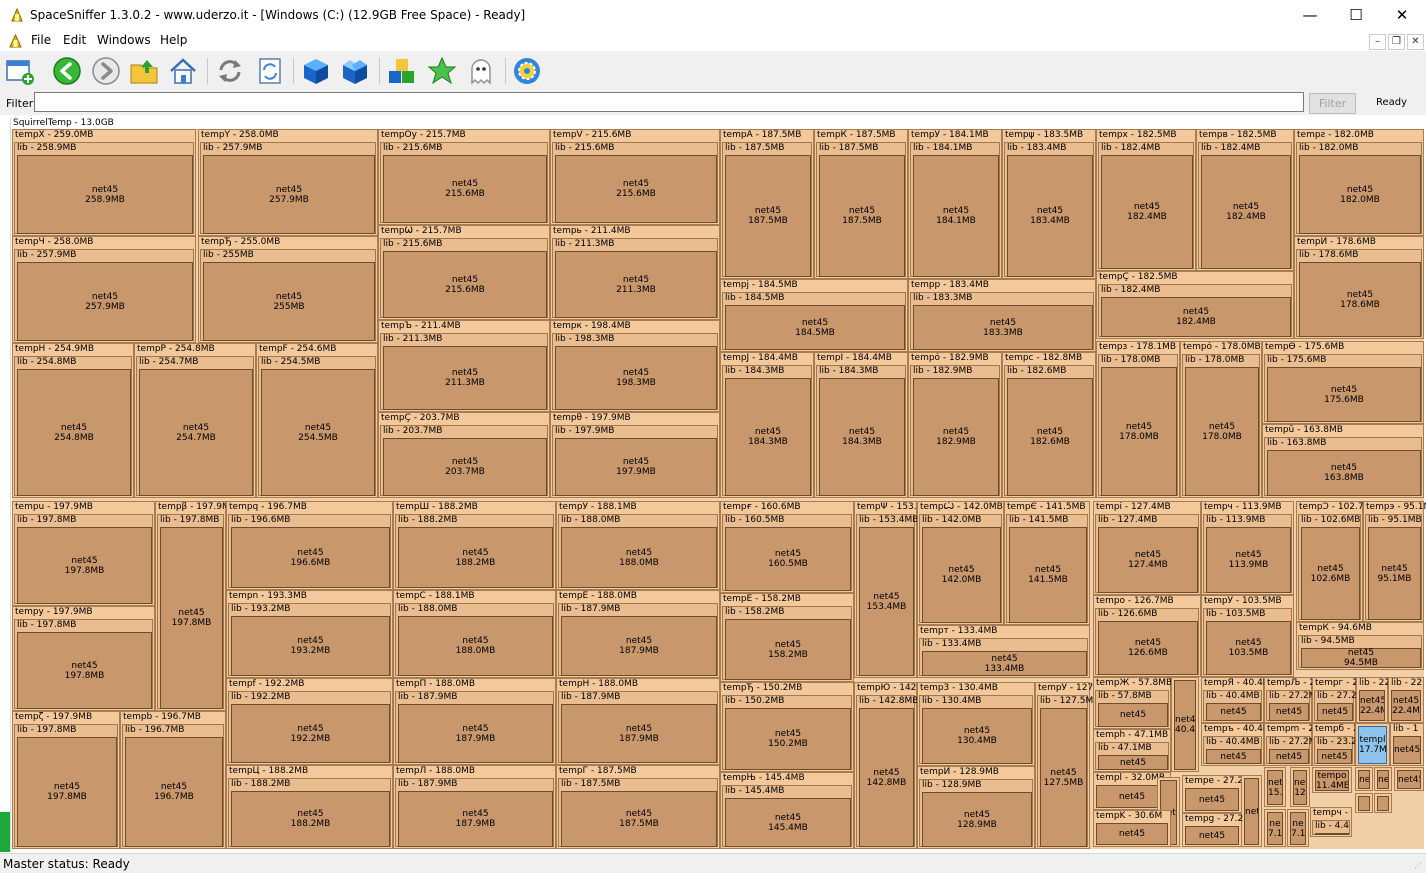  I want to click on resize-grip: ⋰, so click(1419, 866).